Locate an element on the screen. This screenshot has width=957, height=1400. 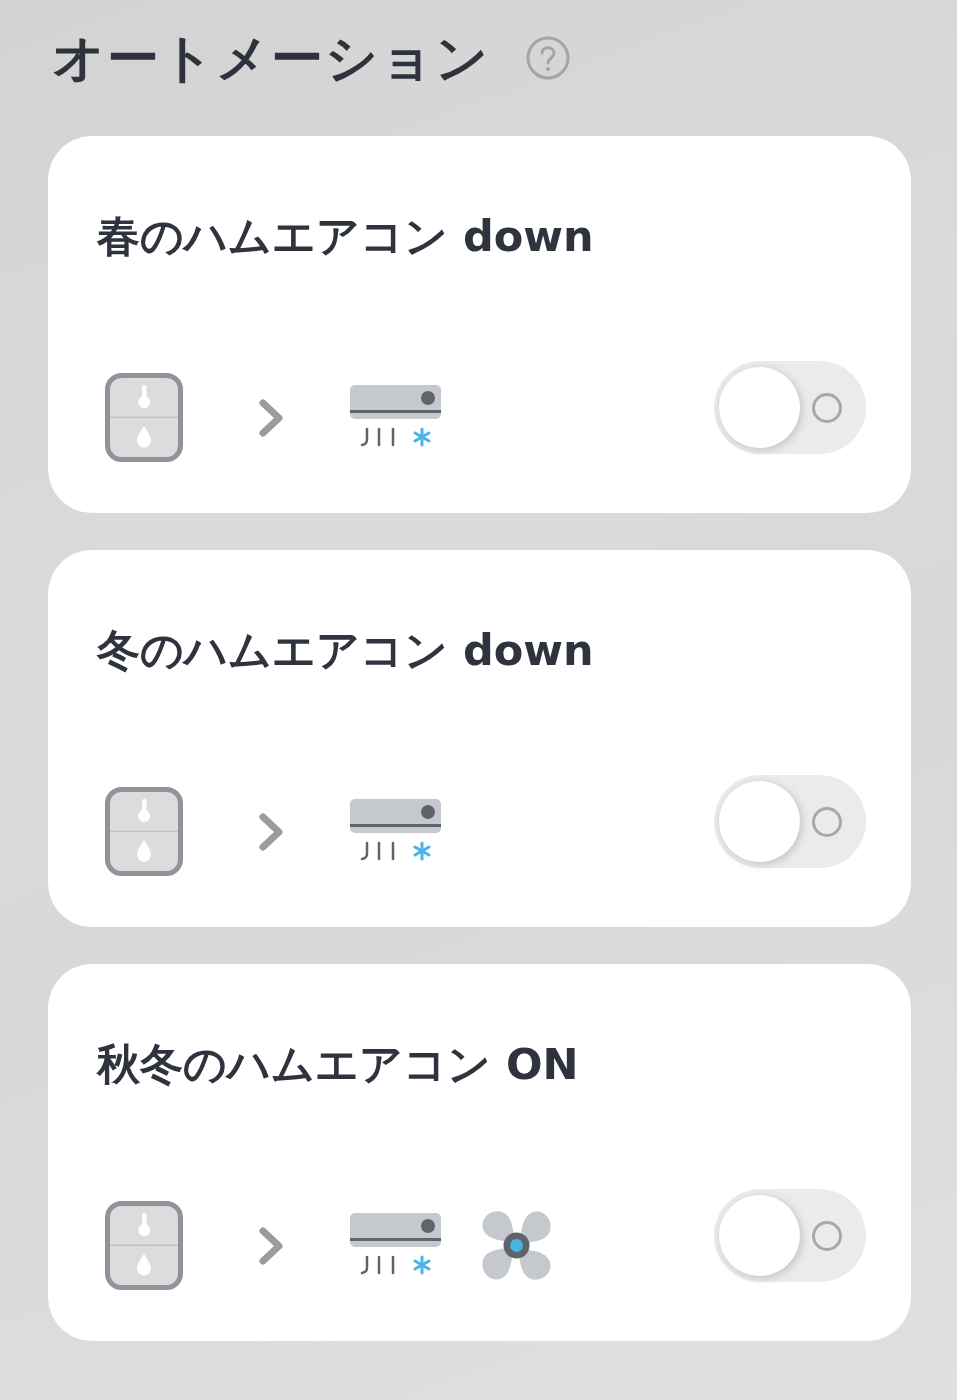
help-icon is located at coordinates (548, 58).